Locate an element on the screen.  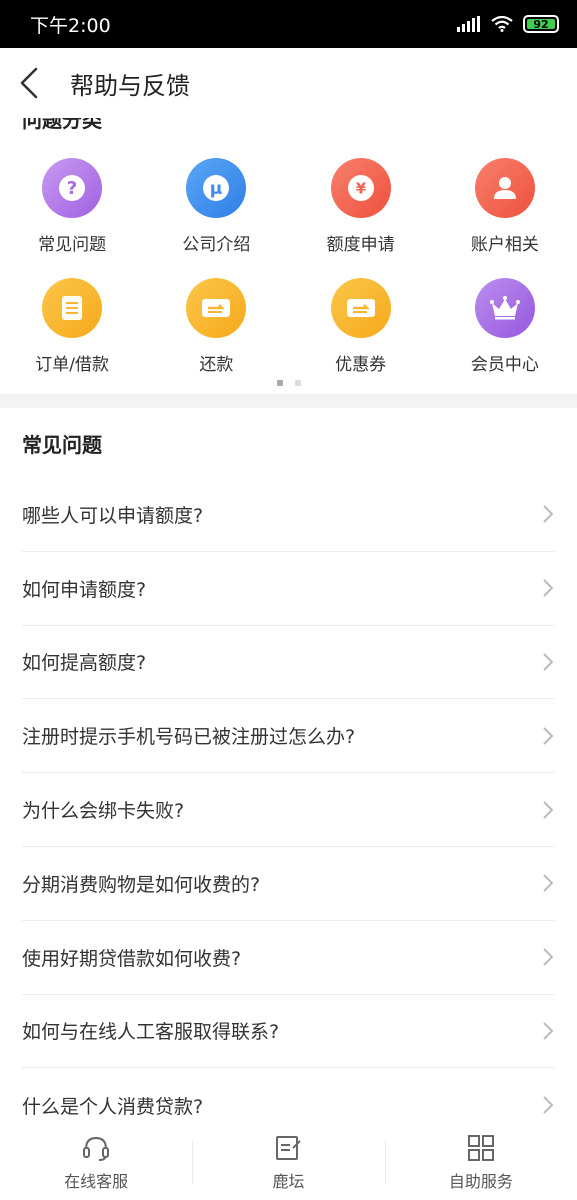
category-company: μ 公司介绍 is located at coordinates (216, 218).